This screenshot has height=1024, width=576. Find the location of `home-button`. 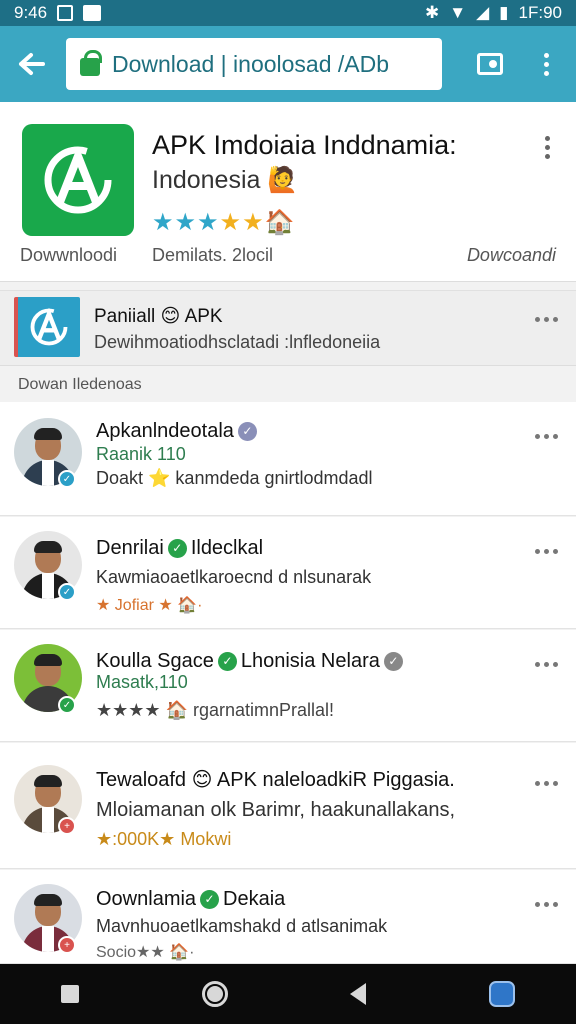

home-button is located at coordinates (214, 994).